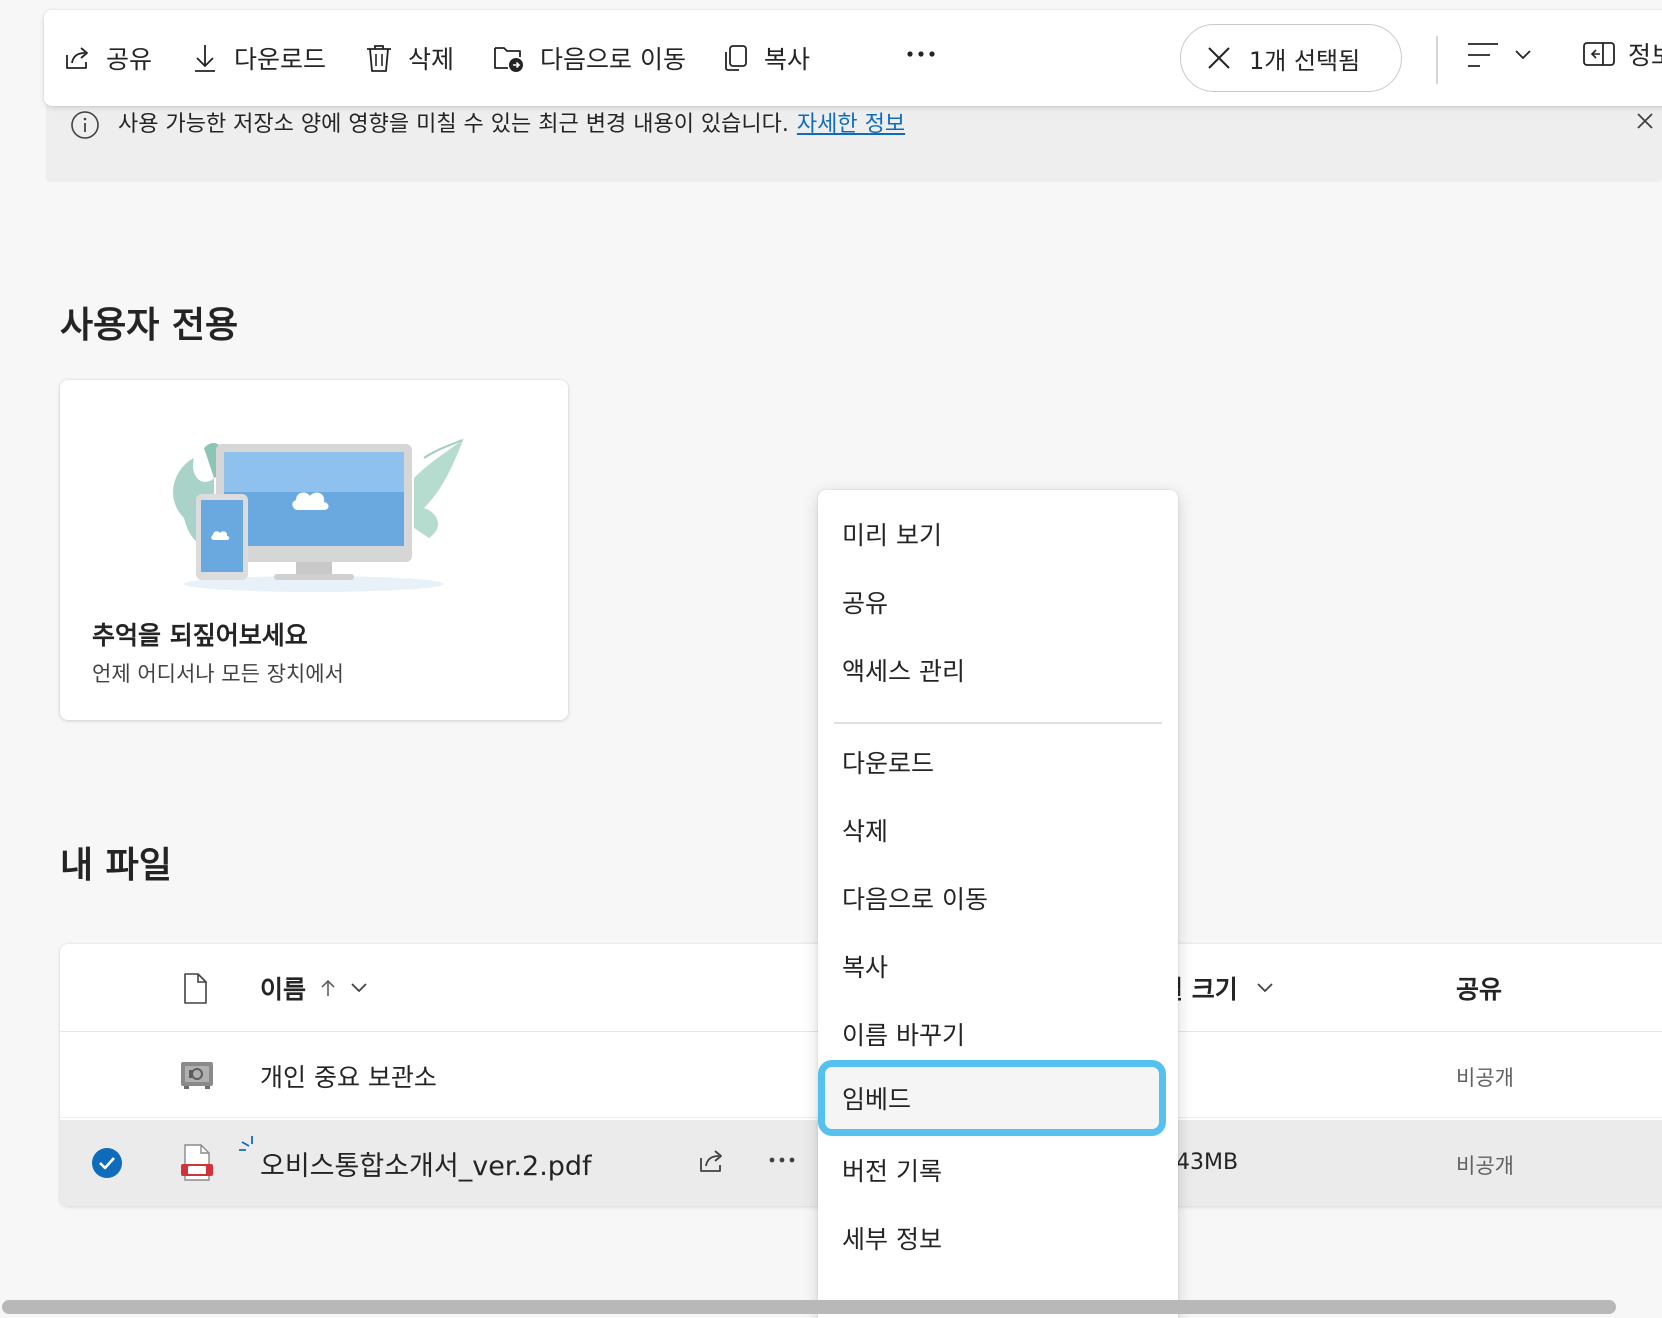  What do you see at coordinates (1207, 1162) in the screenshot?
I see `file-size: 43MB` at bounding box center [1207, 1162].